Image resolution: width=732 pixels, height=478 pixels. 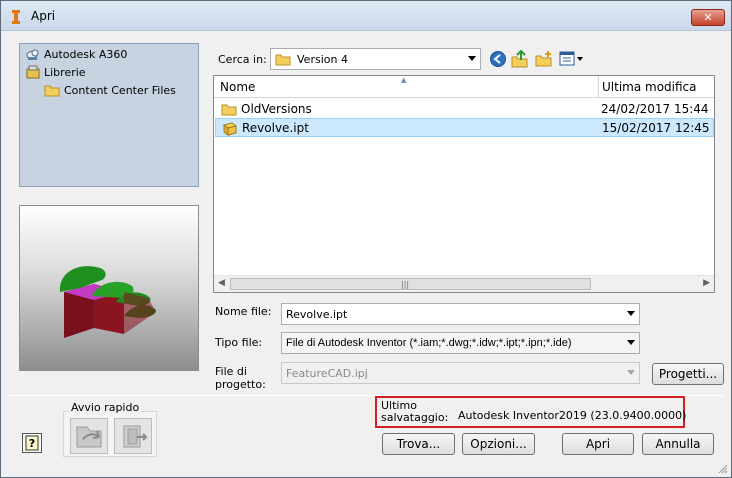 What do you see at coordinates (65, 72) in the screenshot?
I see `place-label: Librerie` at bounding box center [65, 72].